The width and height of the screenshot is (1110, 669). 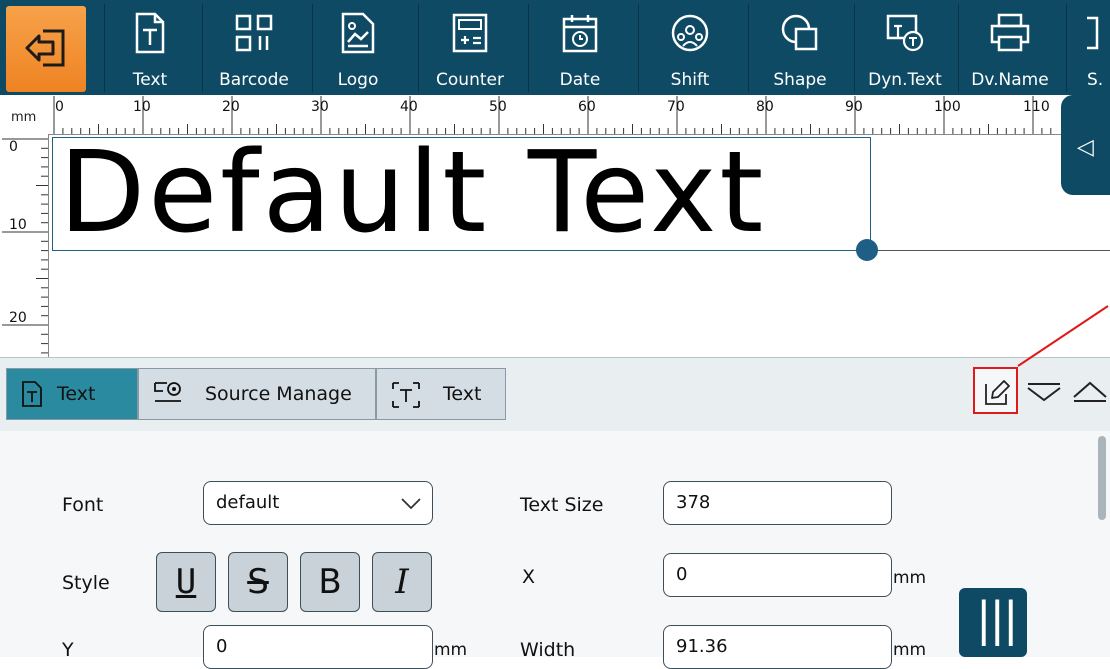 What do you see at coordinates (799, 32) in the screenshot?
I see `shape-icon` at bounding box center [799, 32].